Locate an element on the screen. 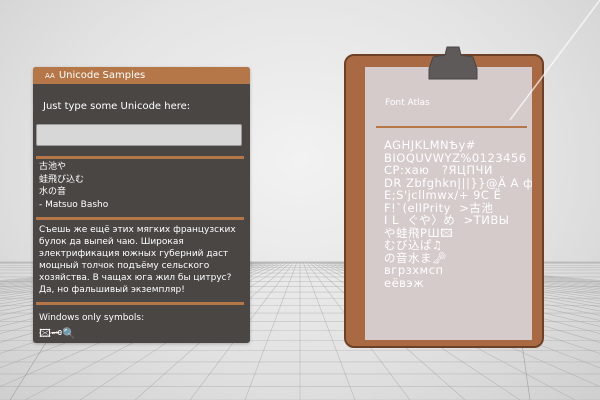 The height and width of the screenshot is (400, 600). light-ray is located at coordinates (554, 60).